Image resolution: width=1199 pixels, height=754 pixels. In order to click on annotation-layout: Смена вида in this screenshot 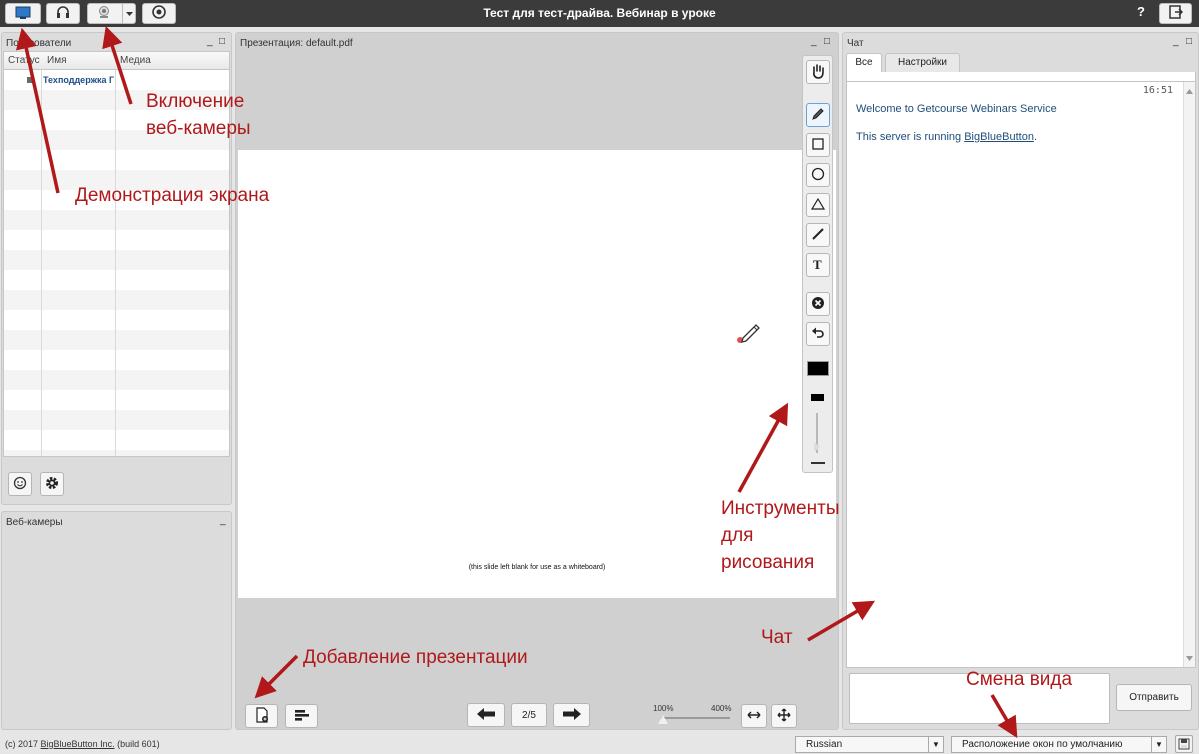, I will do `click(1019, 679)`.